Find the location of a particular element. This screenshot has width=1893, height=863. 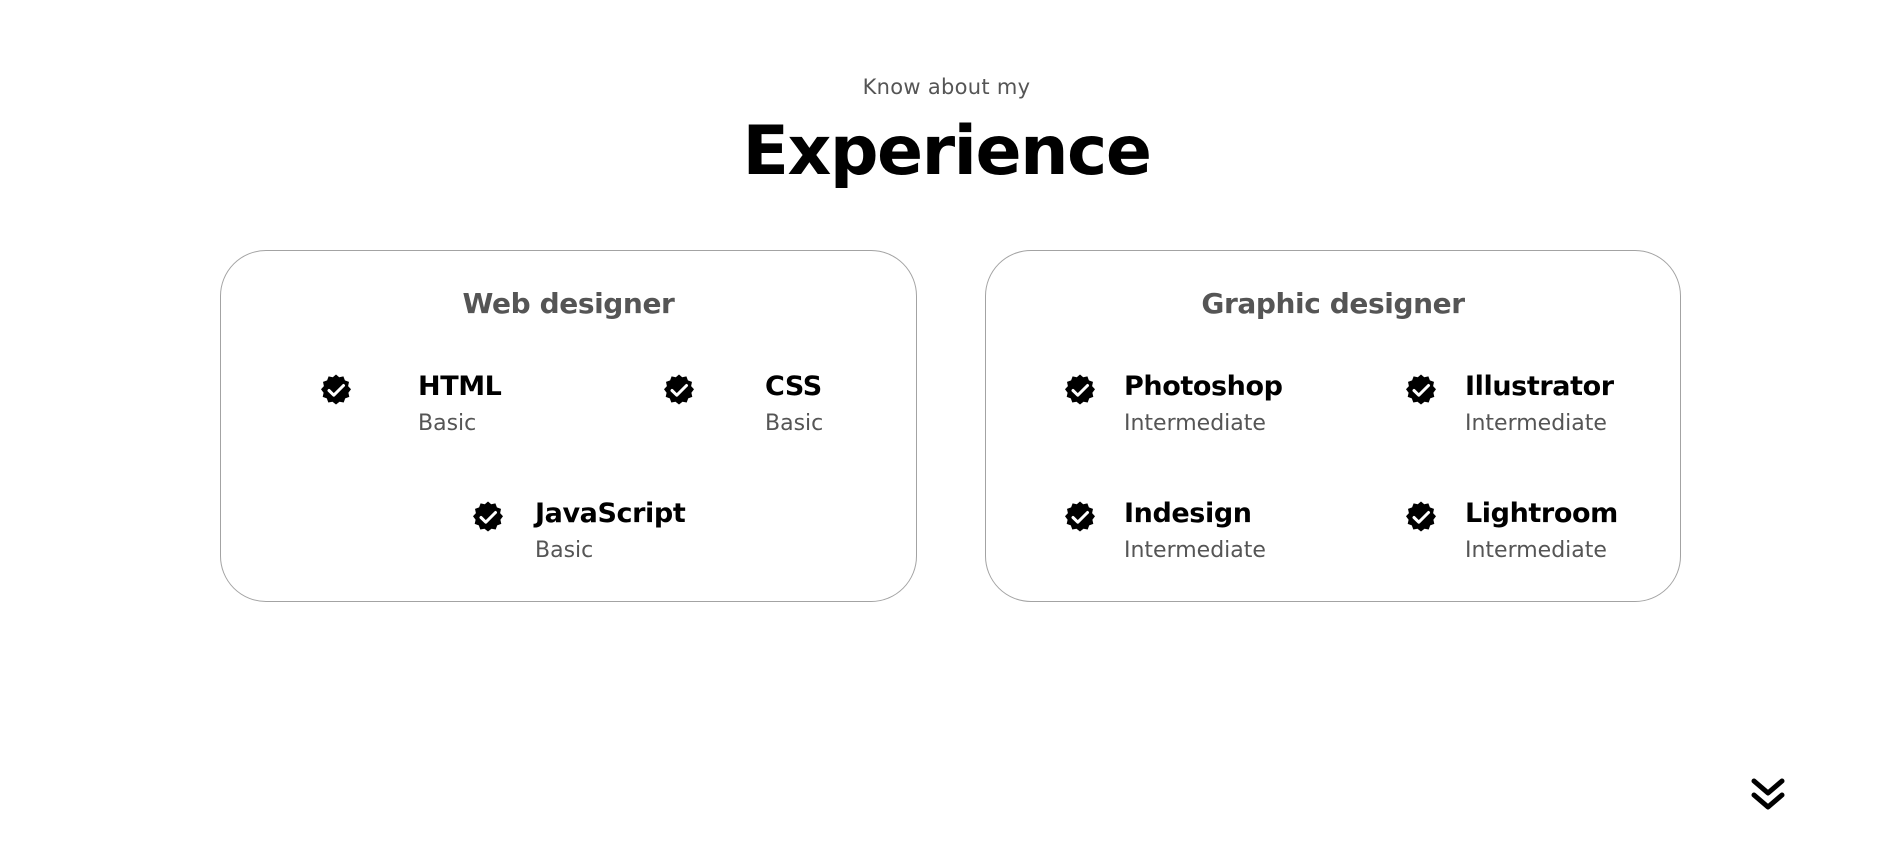

card-title: Graphic designer is located at coordinates (1333, 303).